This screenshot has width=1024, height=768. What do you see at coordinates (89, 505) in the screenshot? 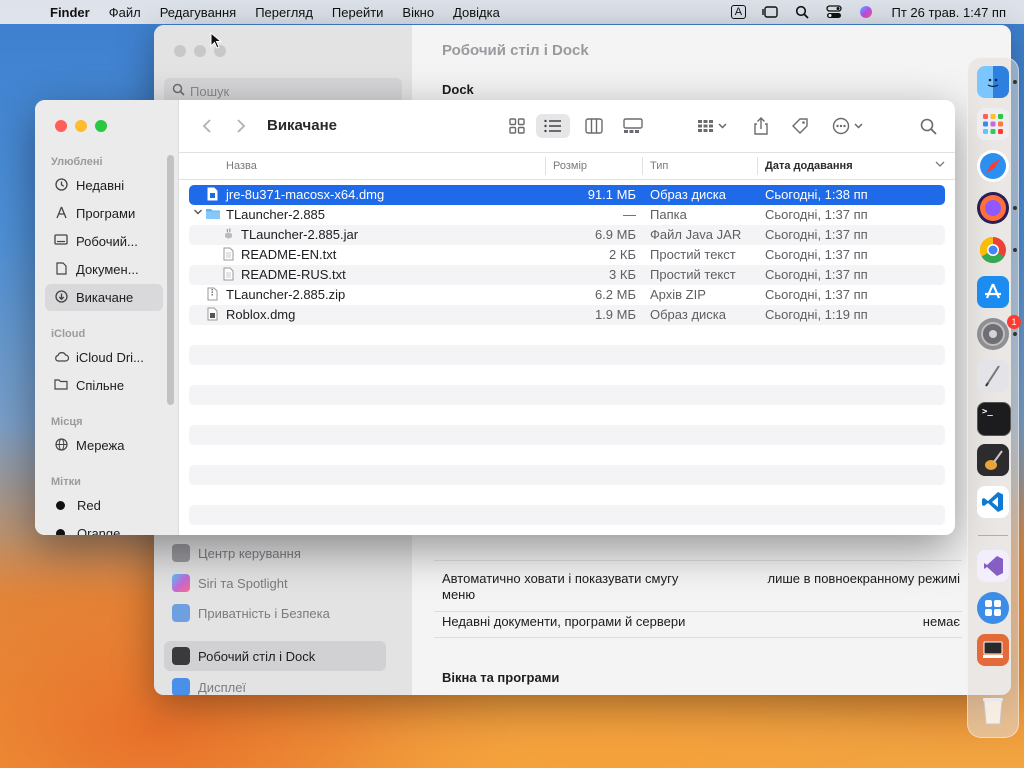
I see `sidebar-item-label: Red` at bounding box center [89, 505].